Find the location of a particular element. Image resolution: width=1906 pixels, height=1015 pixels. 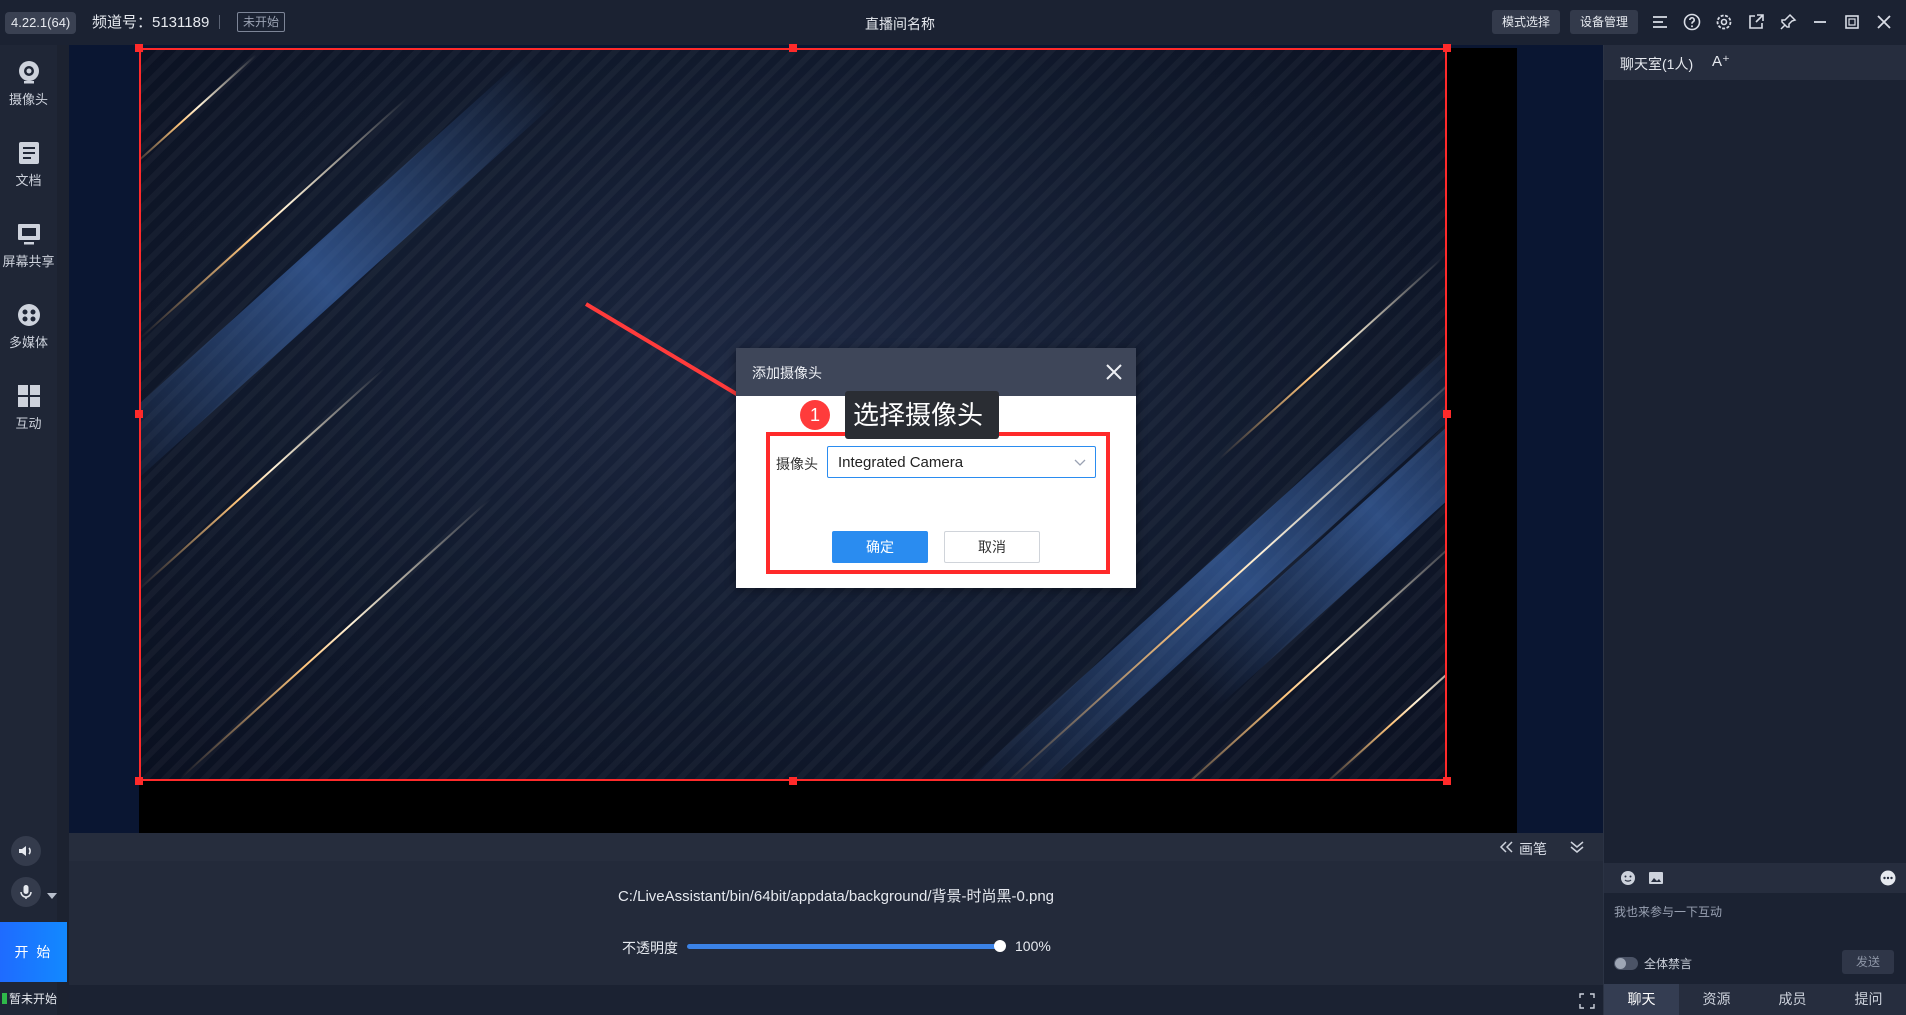

settings-icon is located at coordinates (1724, 22).